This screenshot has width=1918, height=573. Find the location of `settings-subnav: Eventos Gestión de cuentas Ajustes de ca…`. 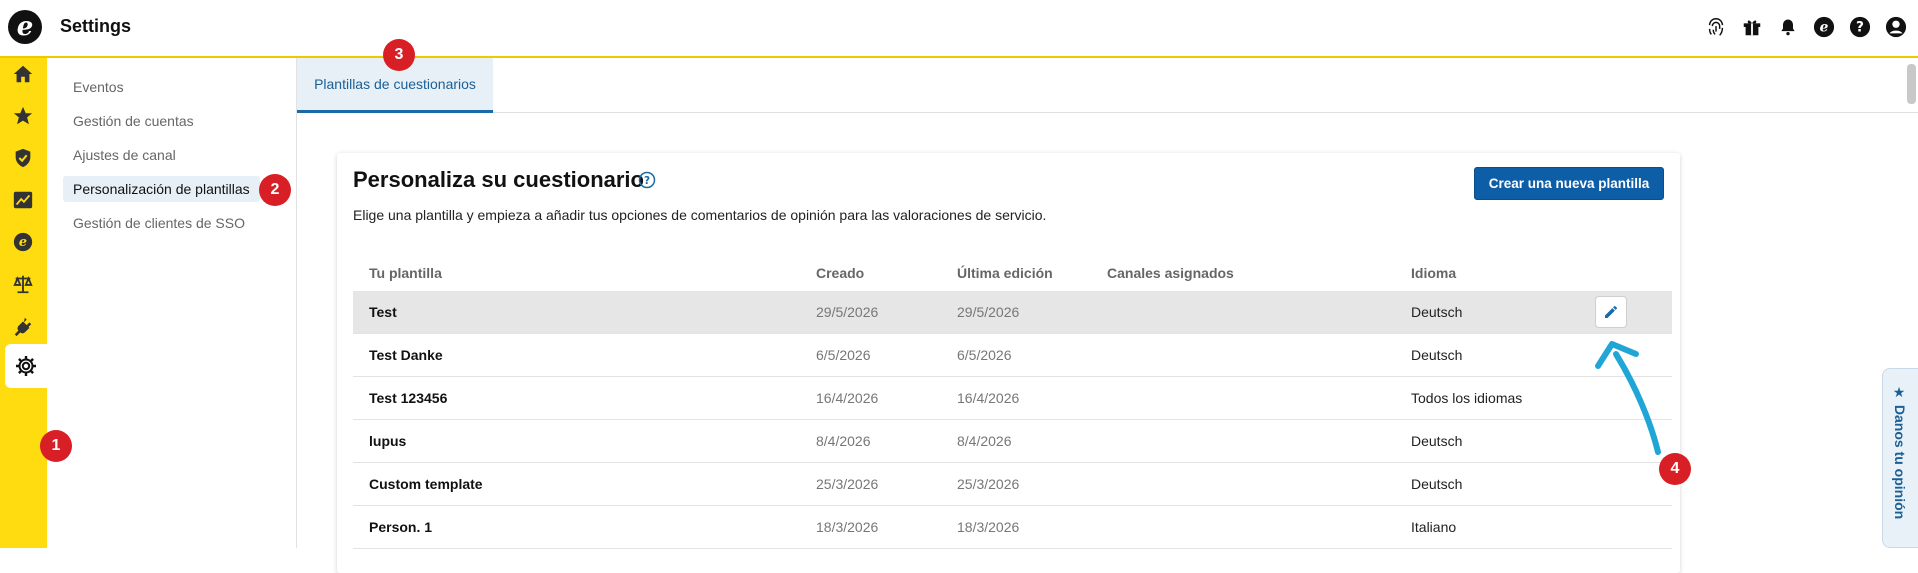

settings-subnav: Eventos Gestión de cuentas Ajustes de ca… is located at coordinates (172, 303).